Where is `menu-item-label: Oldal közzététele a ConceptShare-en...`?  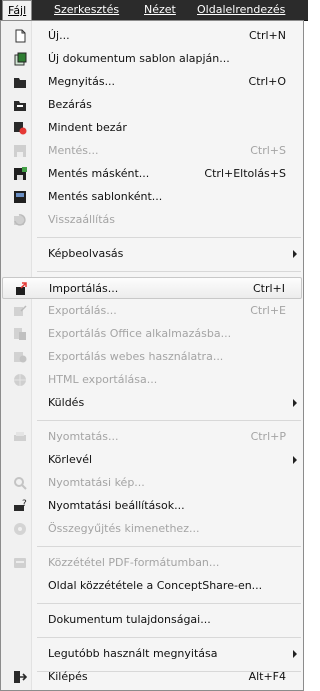 menu-item-label: Oldal közzététele a ConceptShare-en... is located at coordinates (155, 585).